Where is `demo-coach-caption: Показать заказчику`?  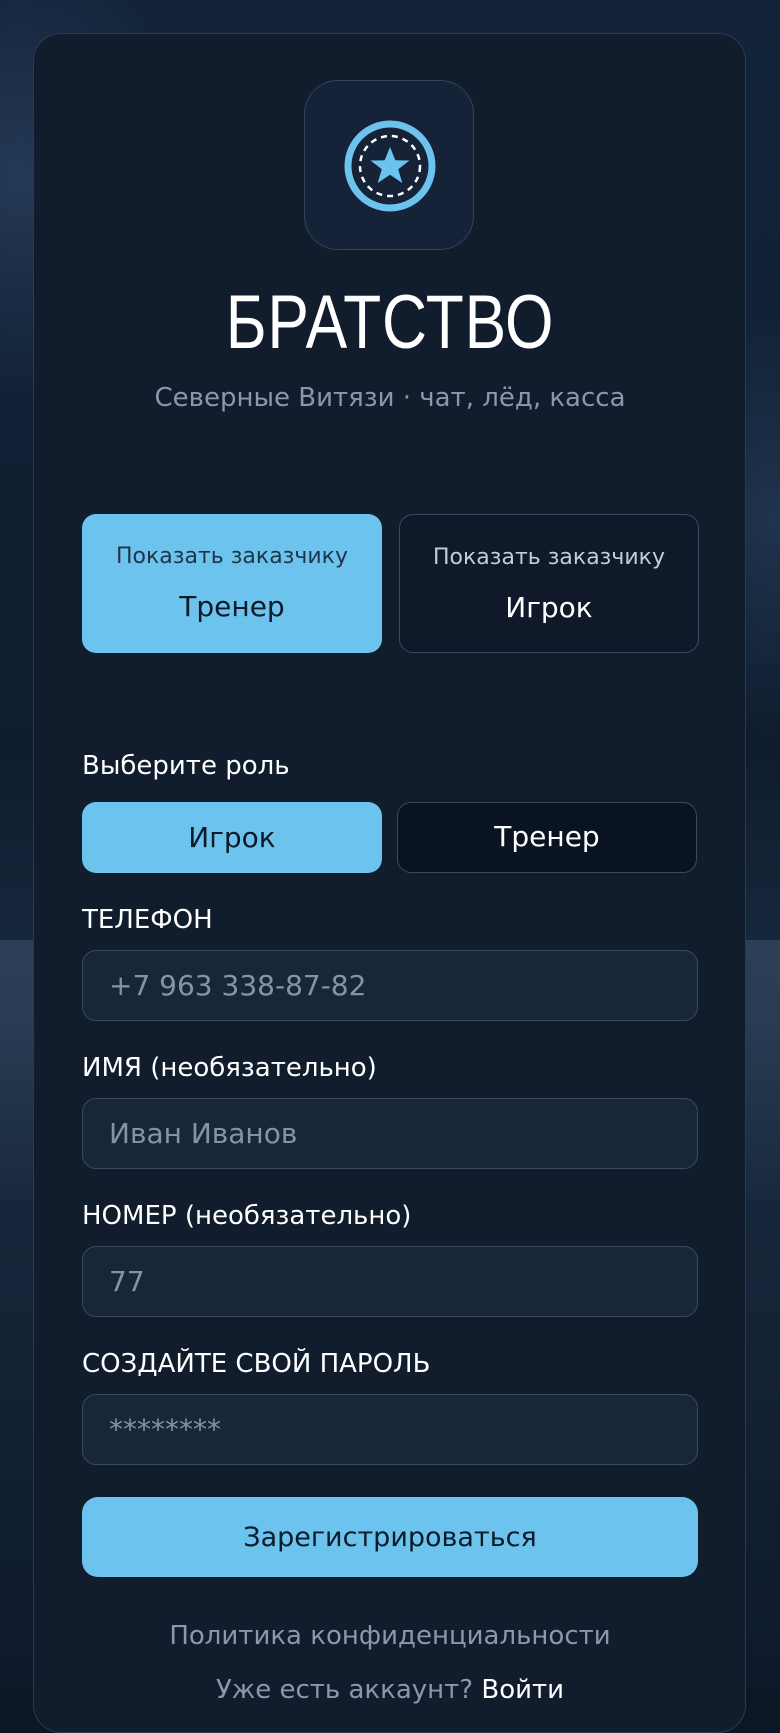 demo-coach-caption: Показать заказчику is located at coordinates (232, 556).